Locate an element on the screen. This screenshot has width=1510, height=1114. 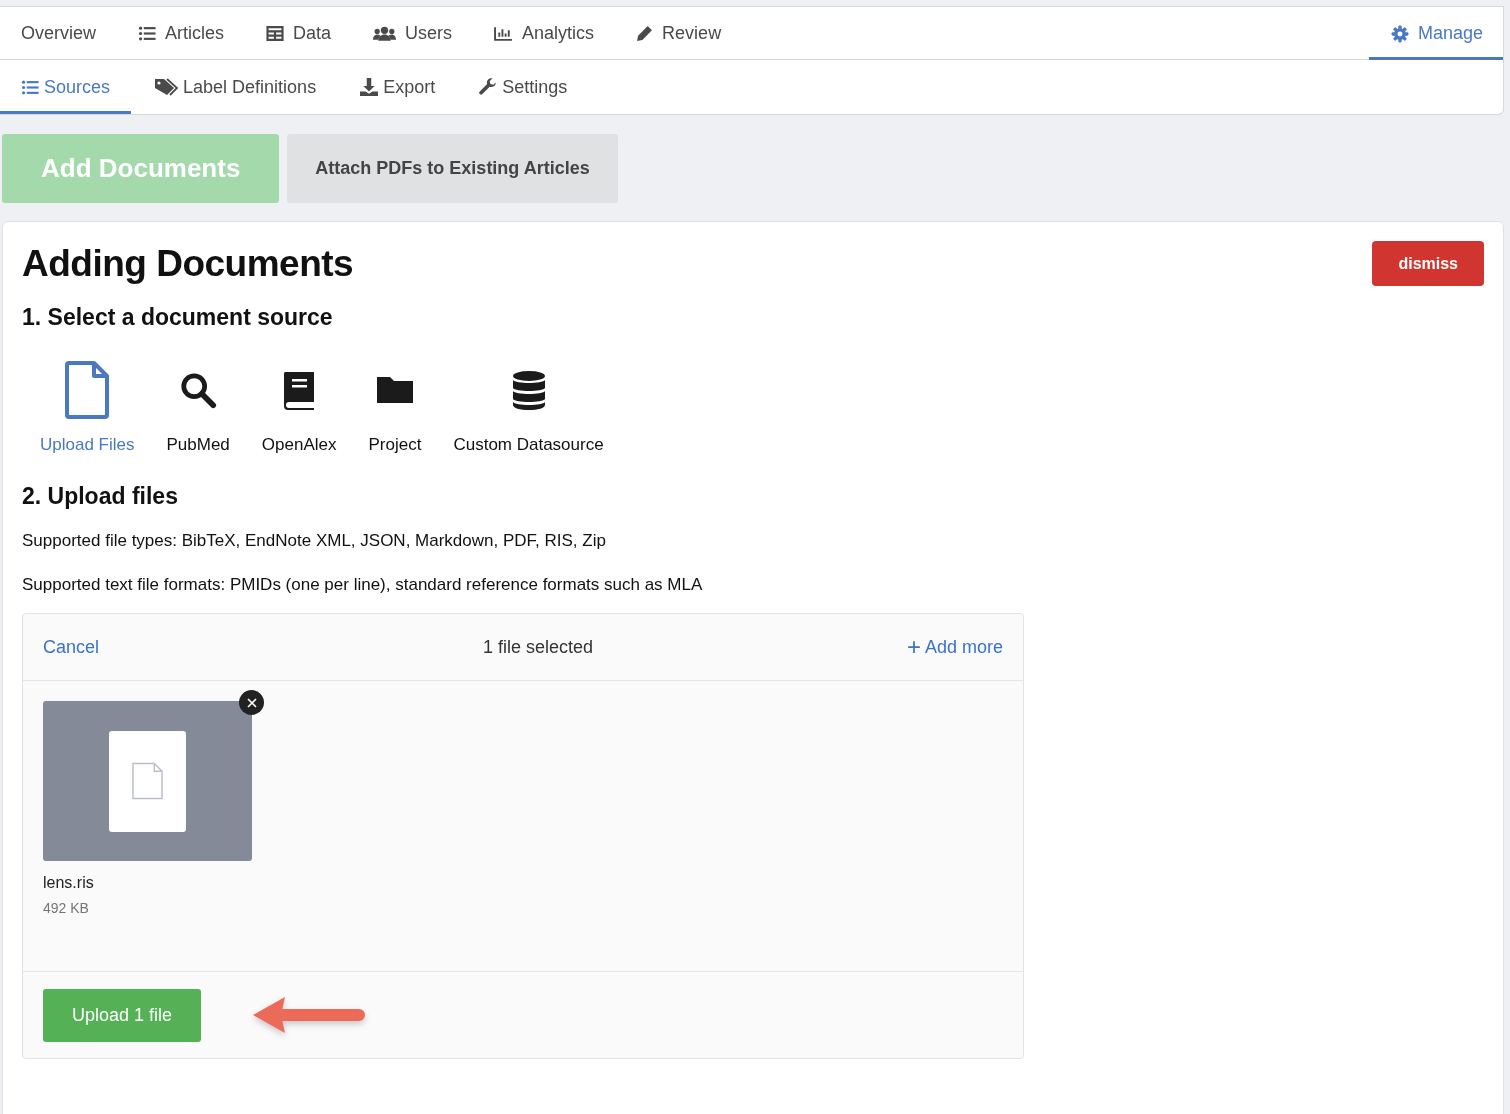
supported-formats-text: Supported text file formats: PMIDs (one per line), standard reference formats such as MLA is located at coordinates (363, 585).